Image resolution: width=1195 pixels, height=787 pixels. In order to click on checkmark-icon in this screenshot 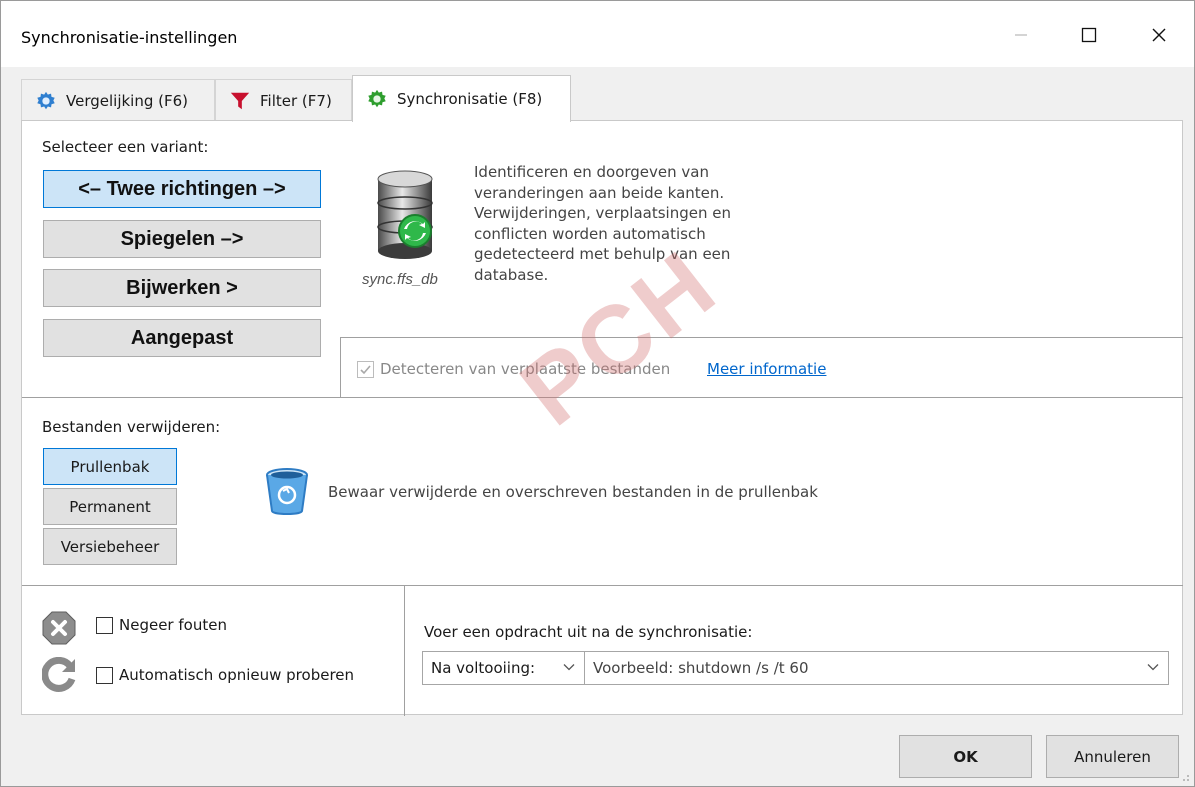, I will do `click(365, 370)`.